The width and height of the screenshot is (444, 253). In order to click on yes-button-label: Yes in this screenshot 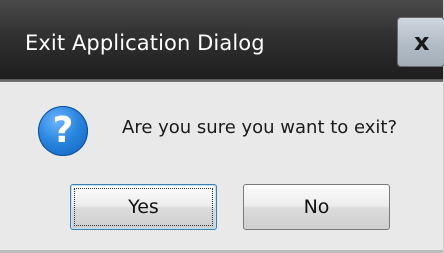, I will do `click(143, 207)`.